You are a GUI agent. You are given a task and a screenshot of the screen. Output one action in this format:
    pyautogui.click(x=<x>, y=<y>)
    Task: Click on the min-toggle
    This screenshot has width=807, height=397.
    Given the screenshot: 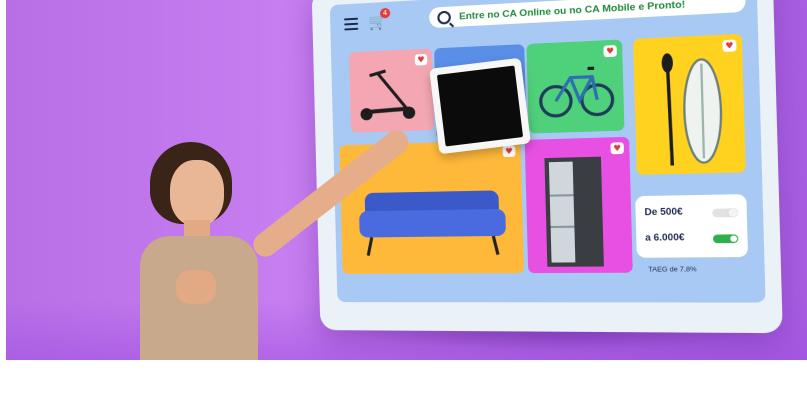 What is the action you would take?
    pyautogui.click(x=725, y=213)
    